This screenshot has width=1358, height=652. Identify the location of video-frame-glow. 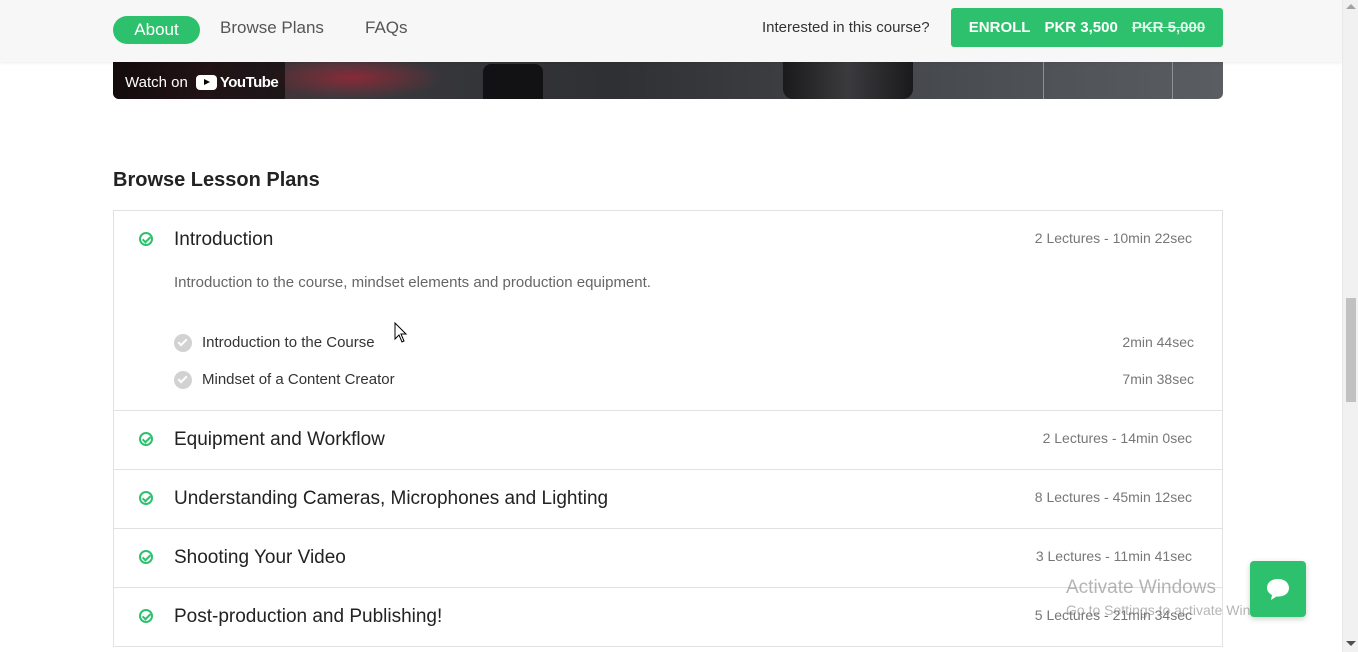
(353, 77).